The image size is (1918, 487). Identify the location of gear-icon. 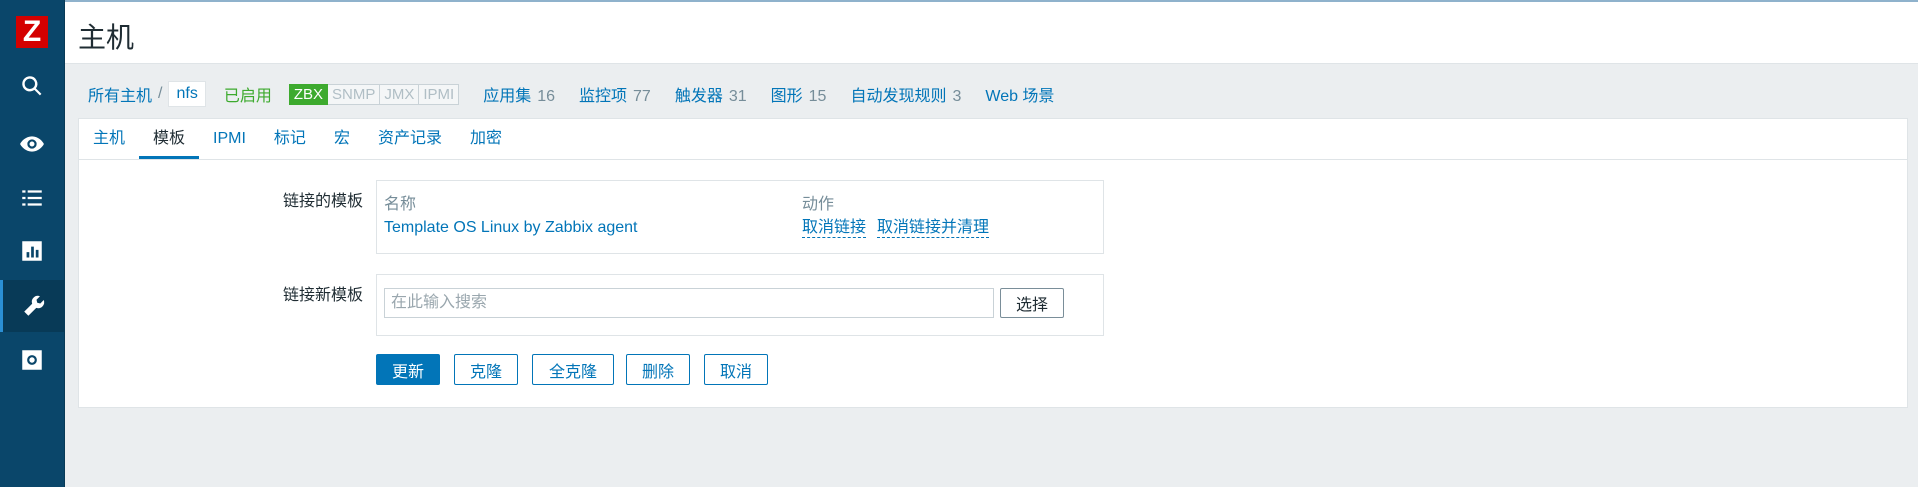
(32, 360).